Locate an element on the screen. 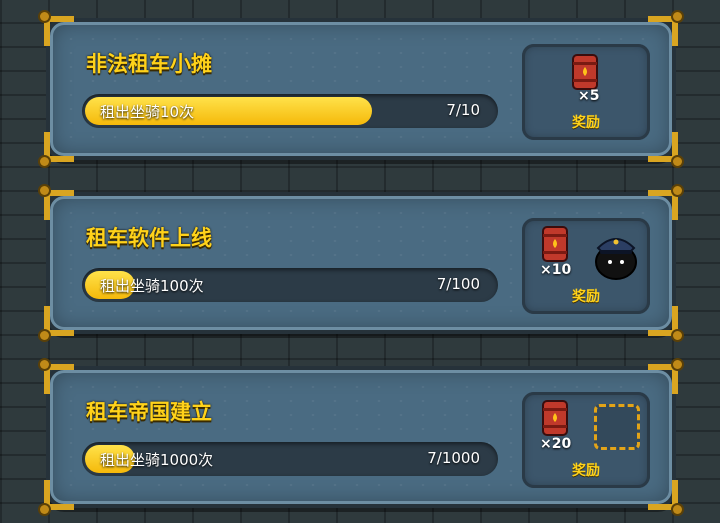  reward-box: ×5 奖励 is located at coordinates (586, 92).